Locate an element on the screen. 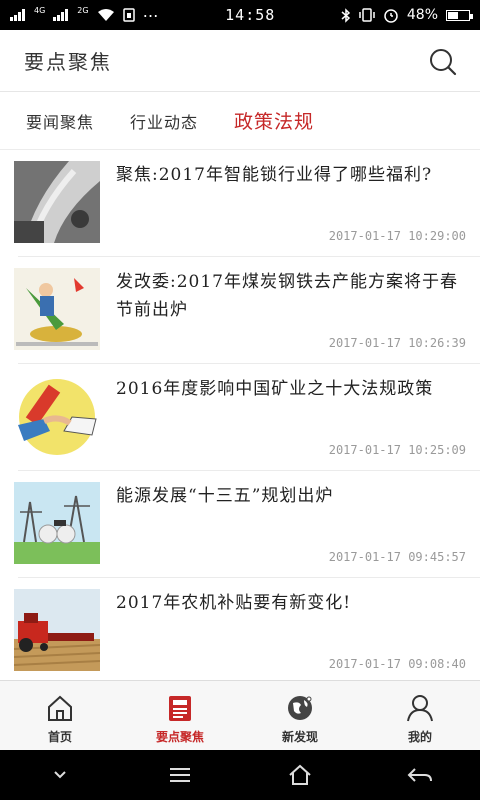  chevron-down-icon is located at coordinates (60, 775).